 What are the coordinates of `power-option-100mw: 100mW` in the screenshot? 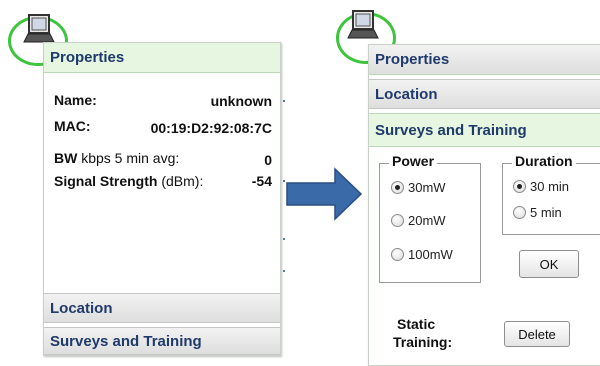 It's located at (422, 254).